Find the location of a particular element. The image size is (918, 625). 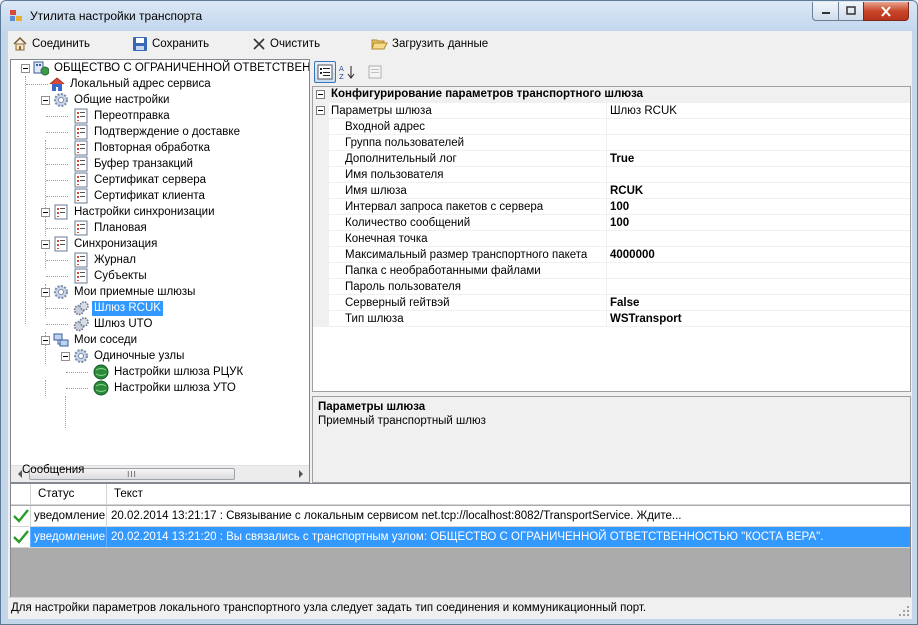

categorized-button is located at coordinates (325, 72).